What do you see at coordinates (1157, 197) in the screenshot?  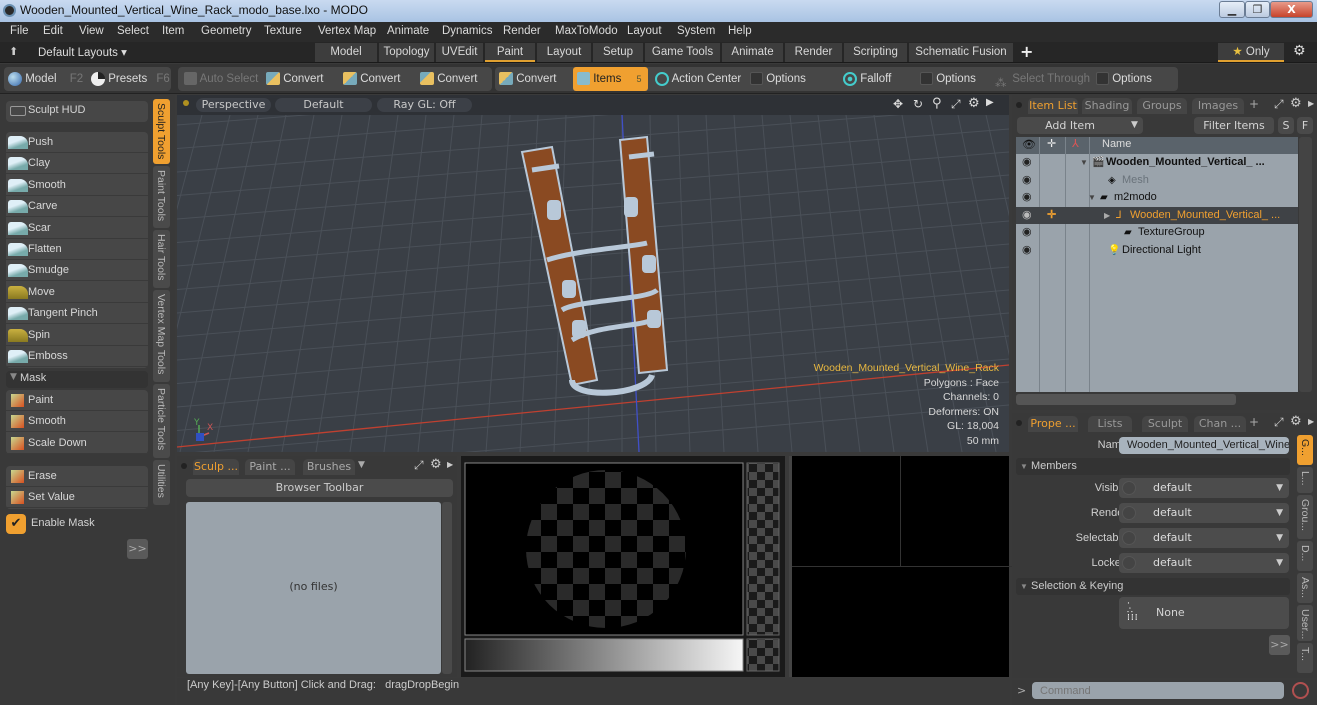 I see `tree-item-group: ◉ ▼ ▰ m2modo` at bounding box center [1157, 197].